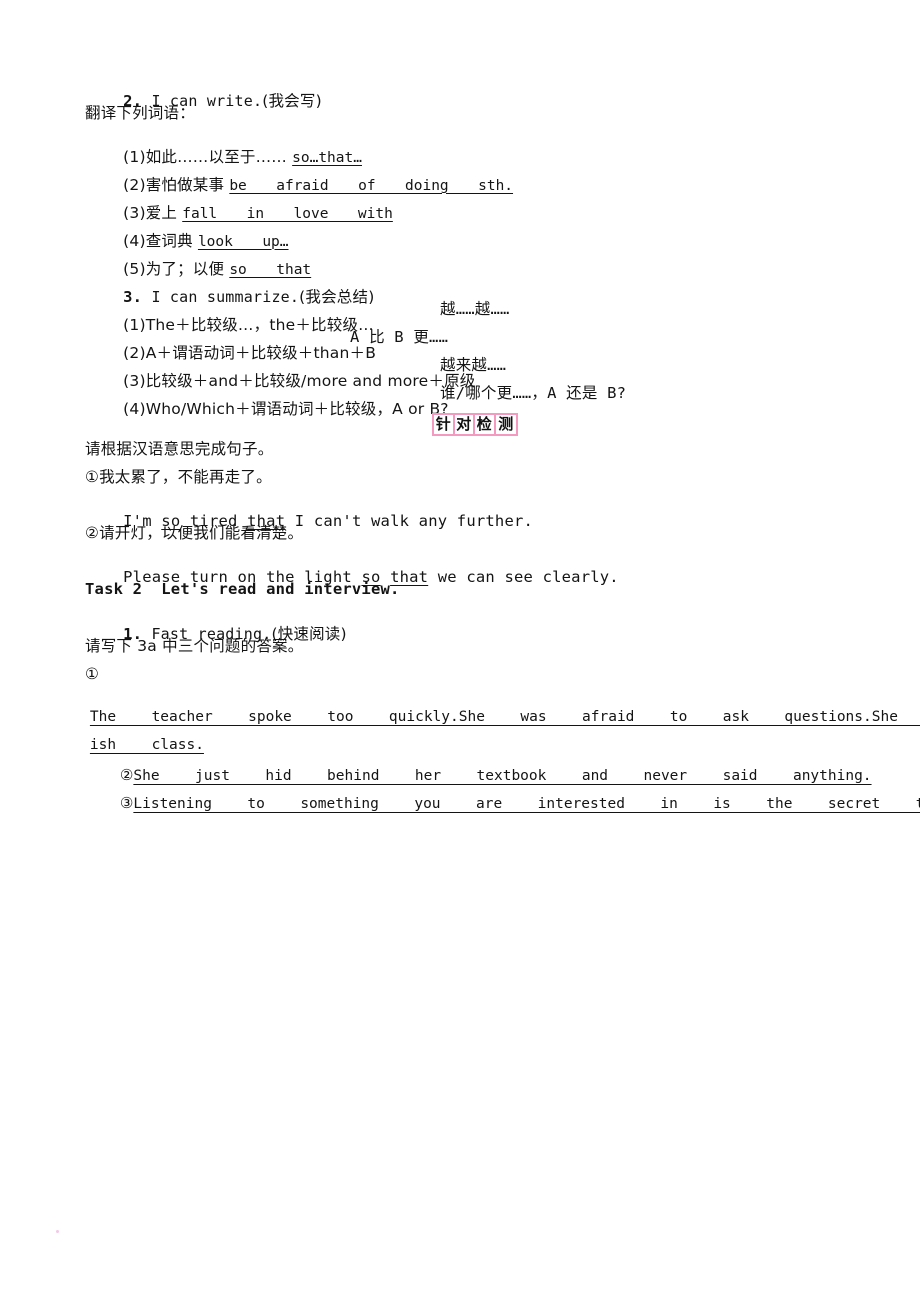  What do you see at coordinates (409, 520) in the screenshot?
I see `practice-1-part-3: I can't walk any further.` at bounding box center [409, 520].